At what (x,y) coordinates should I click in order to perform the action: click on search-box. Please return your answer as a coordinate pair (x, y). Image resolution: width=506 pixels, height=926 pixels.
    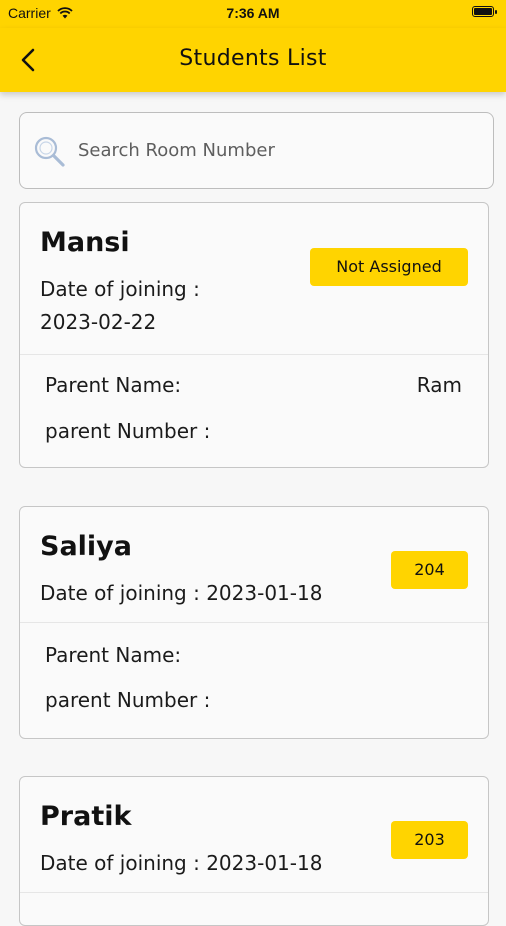
    Looking at the image, I should click on (256, 150).